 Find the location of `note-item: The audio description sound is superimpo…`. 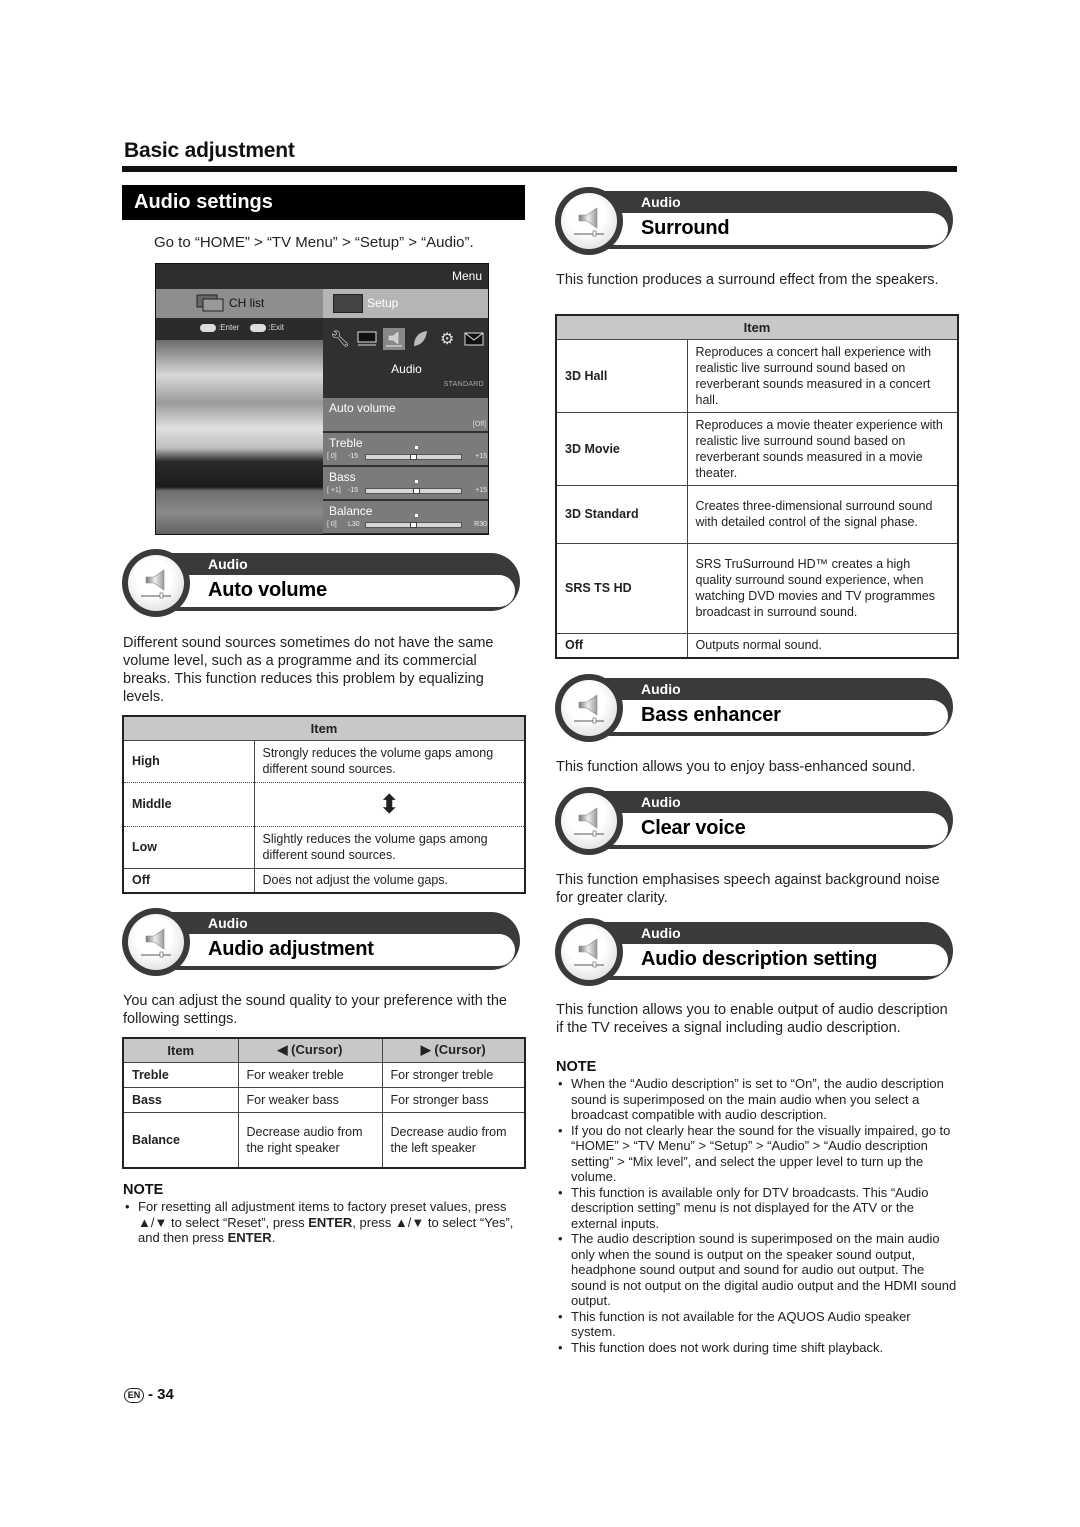

note-item: The audio description sound is superimpo… is located at coordinates (757, 1270).